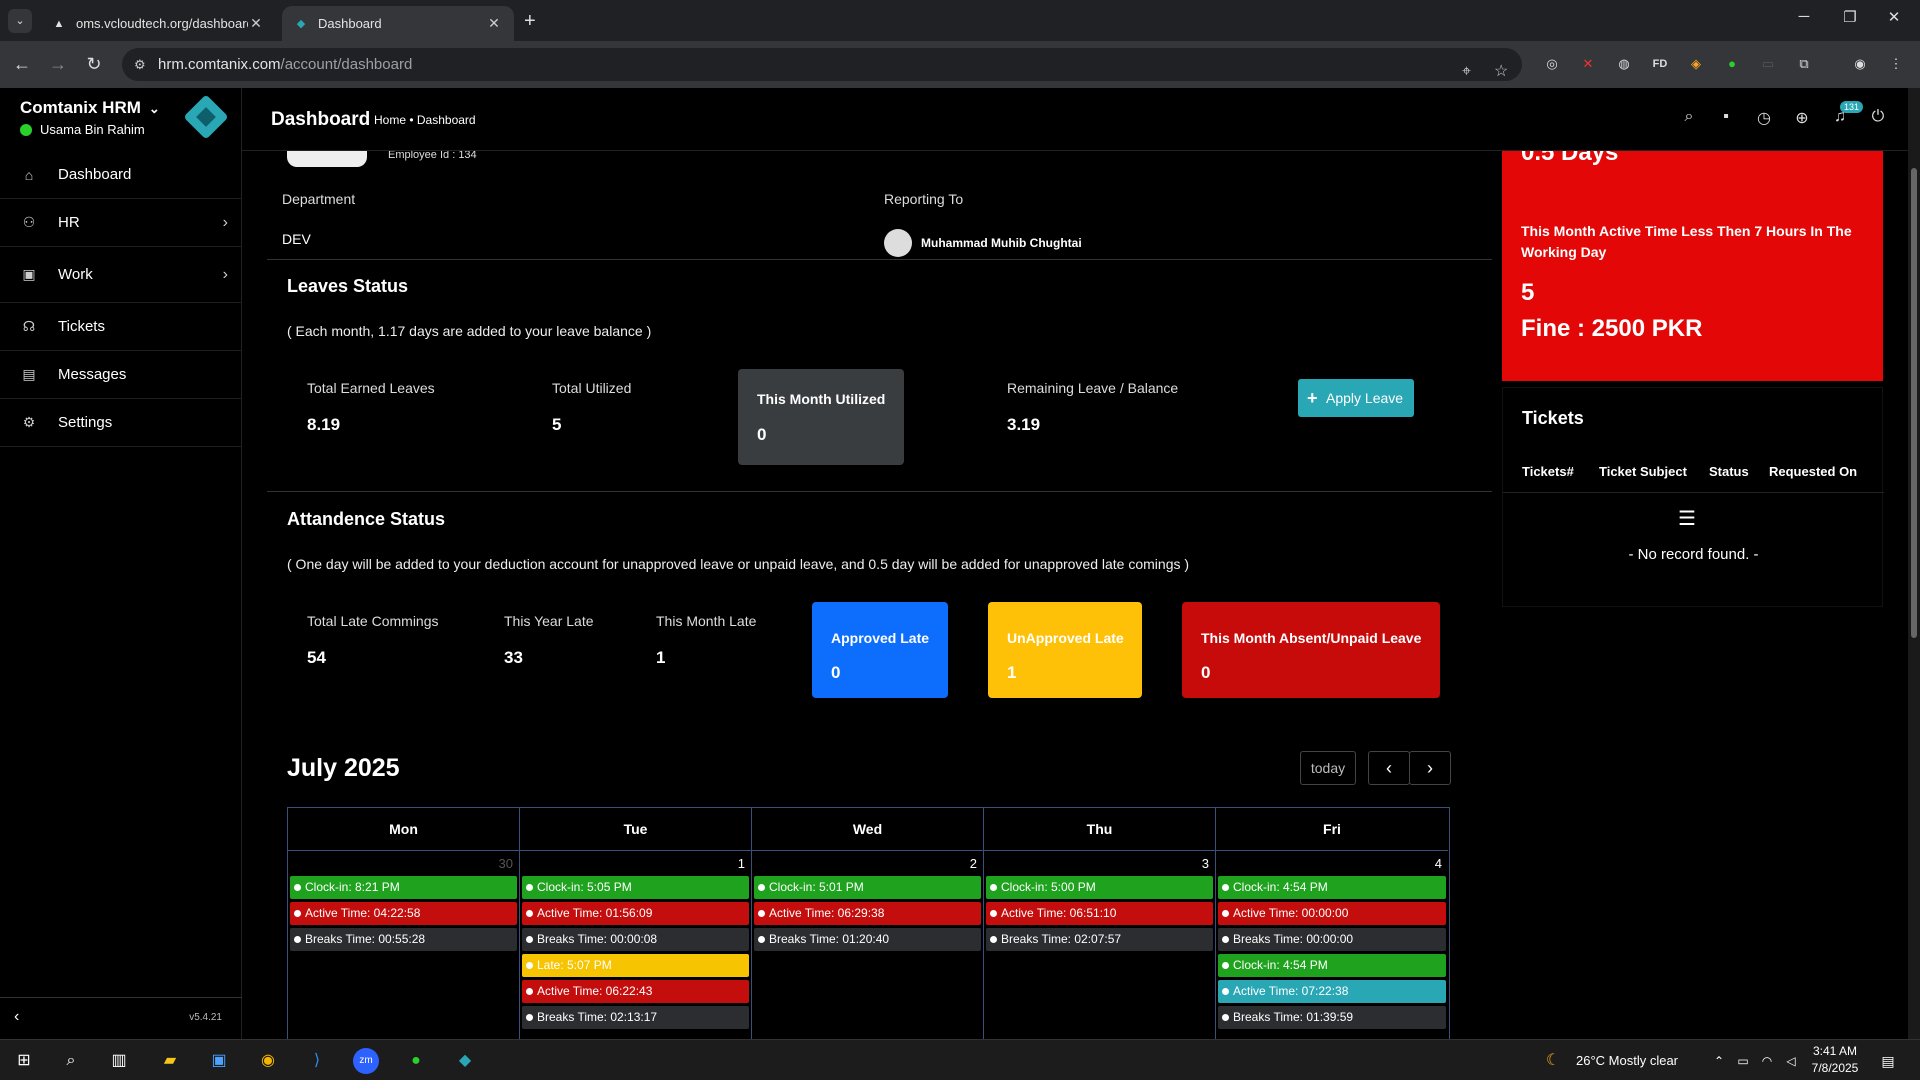  Describe the element at coordinates (1332, 863) in the screenshot. I see `day-number: 4` at that location.